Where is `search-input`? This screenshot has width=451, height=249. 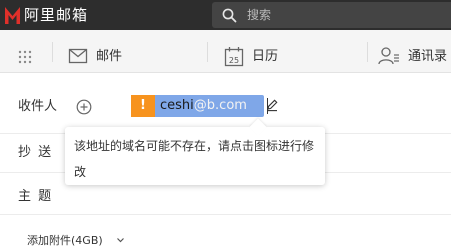 search-input is located at coordinates (337, 15).